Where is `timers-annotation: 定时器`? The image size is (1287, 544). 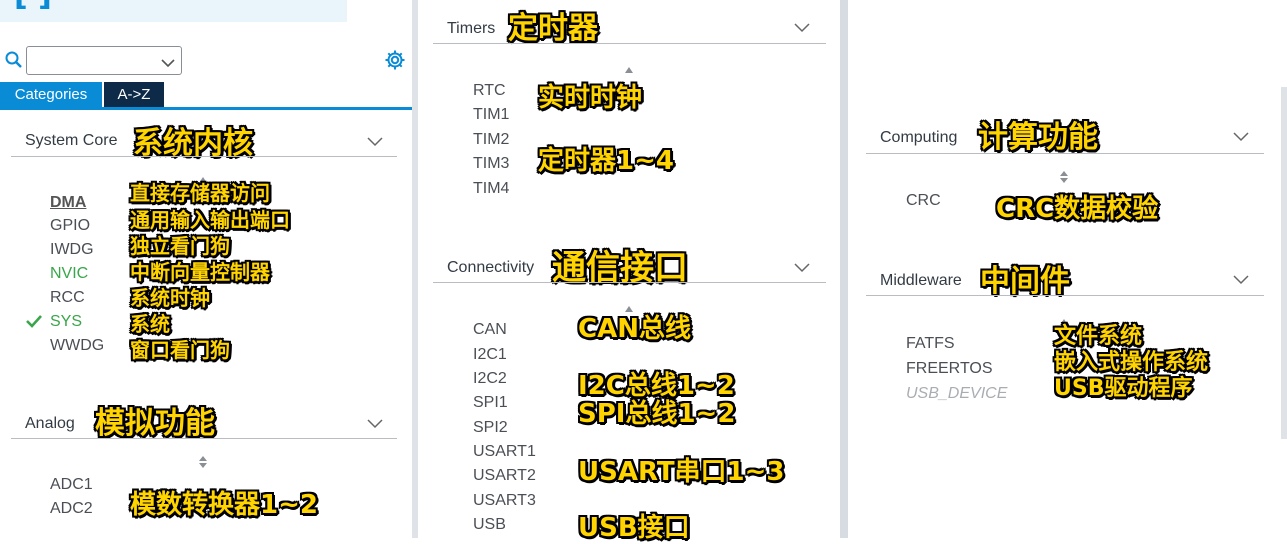
timers-annotation: 定时器 is located at coordinates (553, 28).